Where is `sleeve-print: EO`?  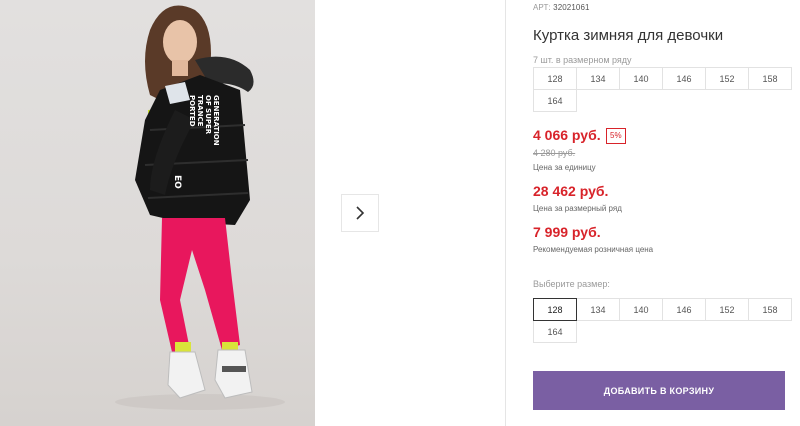 sleeve-print: EO is located at coordinates (177, 182).